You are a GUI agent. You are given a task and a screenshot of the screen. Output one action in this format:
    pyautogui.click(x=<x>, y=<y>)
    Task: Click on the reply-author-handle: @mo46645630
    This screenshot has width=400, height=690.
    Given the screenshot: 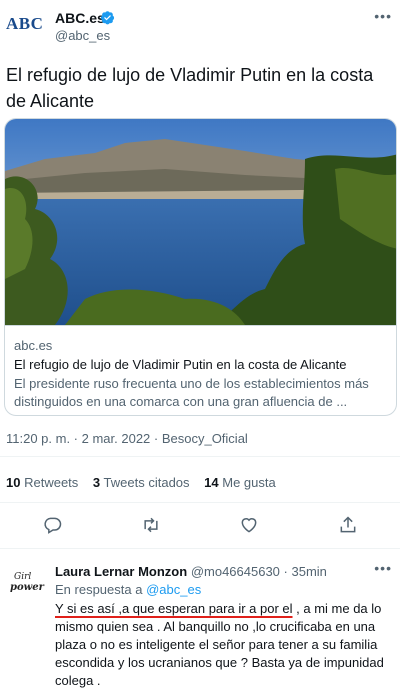 What is the action you would take?
    pyautogui.click(x=235, y=571)
    